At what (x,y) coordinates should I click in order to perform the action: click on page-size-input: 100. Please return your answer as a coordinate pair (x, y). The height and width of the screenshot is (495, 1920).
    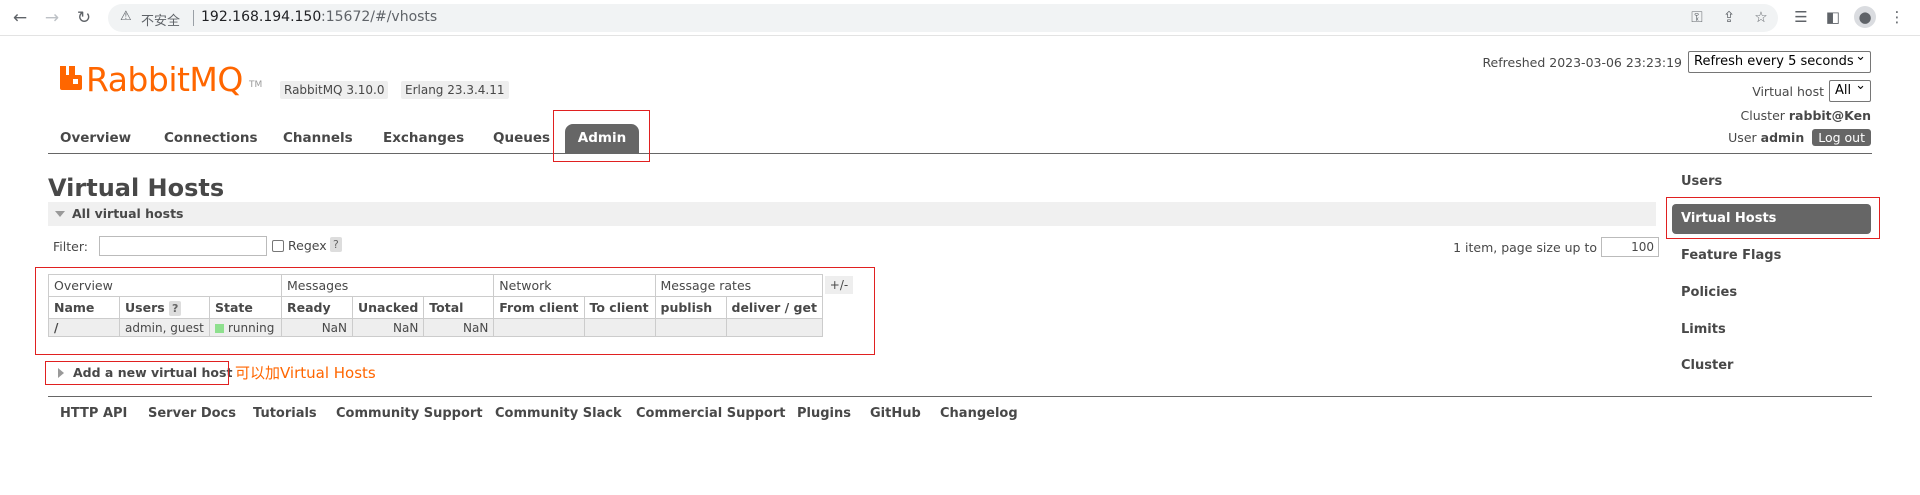
    Looking at the image, I should click on (1630, 247).